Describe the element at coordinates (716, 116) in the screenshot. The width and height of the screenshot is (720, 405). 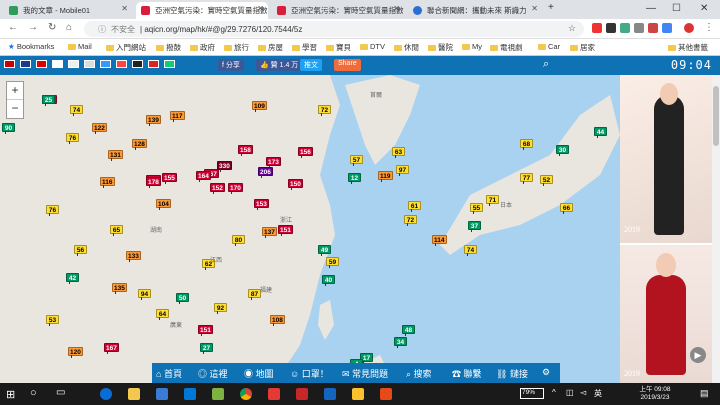
I see `scrollbar-thumb` at that location.